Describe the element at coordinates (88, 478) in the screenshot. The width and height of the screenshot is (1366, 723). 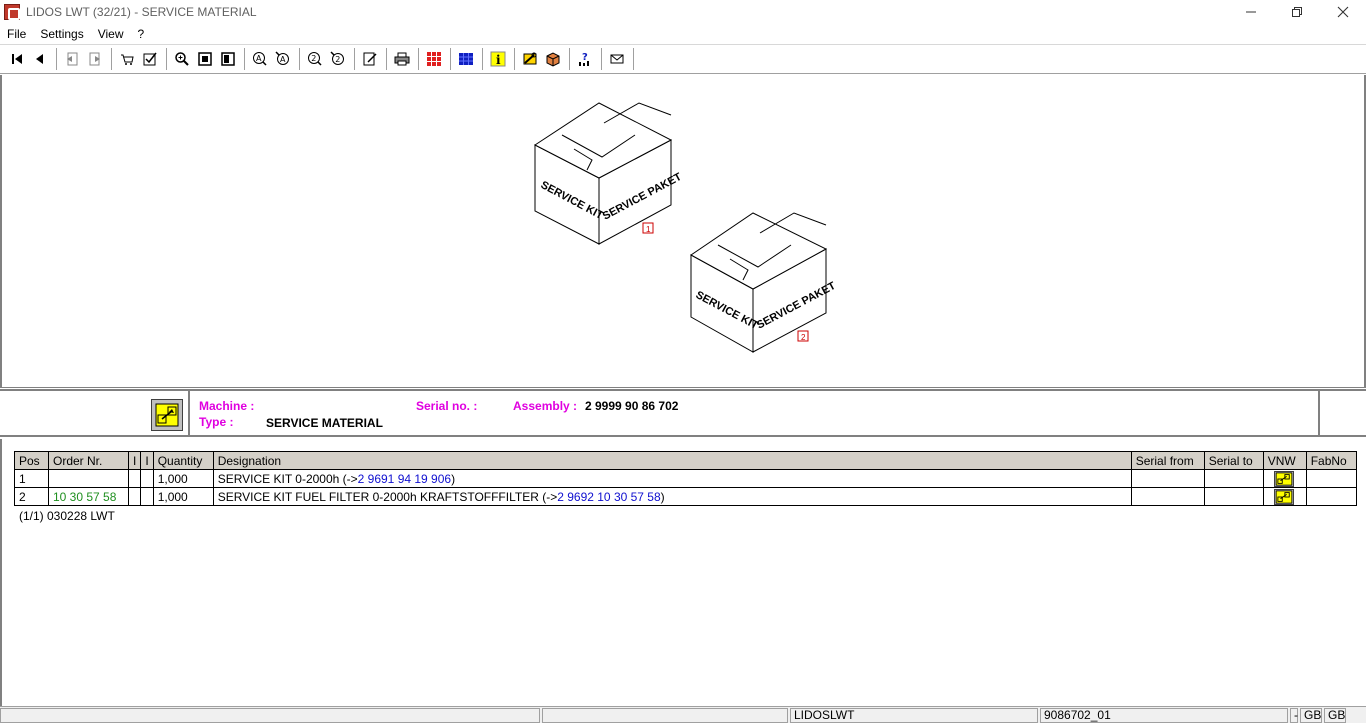
I see `cell-order-nr` at that location.